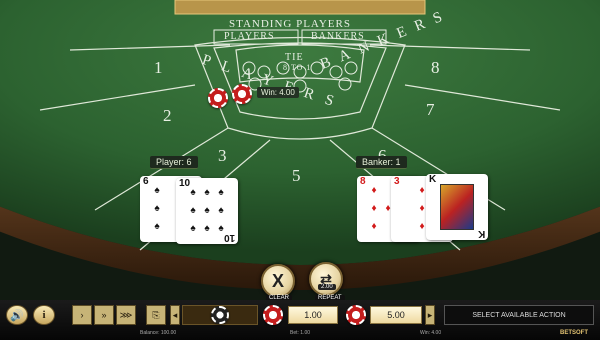  I want to click on chip-5-icon, so click(356, 315).